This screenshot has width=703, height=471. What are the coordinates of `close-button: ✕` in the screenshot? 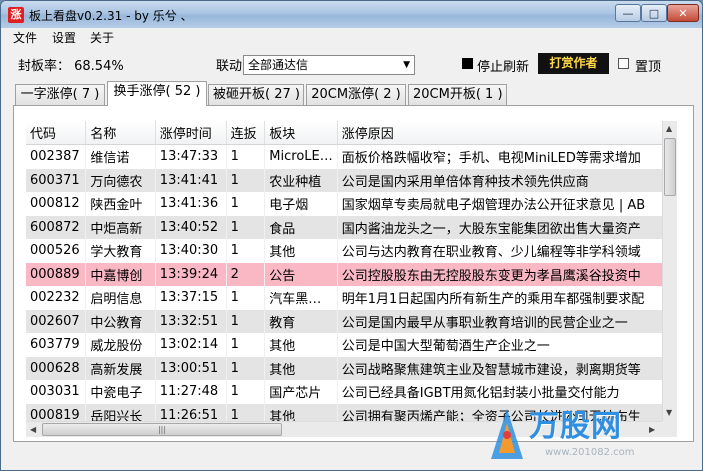 It's located at (683, 13).